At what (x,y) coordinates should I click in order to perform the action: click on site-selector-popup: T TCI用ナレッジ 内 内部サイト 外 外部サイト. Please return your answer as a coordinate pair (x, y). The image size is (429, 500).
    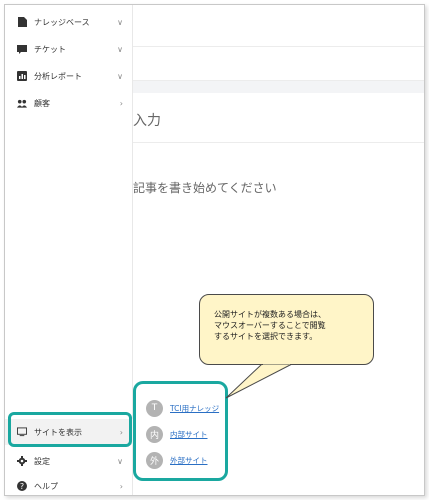
    Looking at the image, I should click on (180, 431).